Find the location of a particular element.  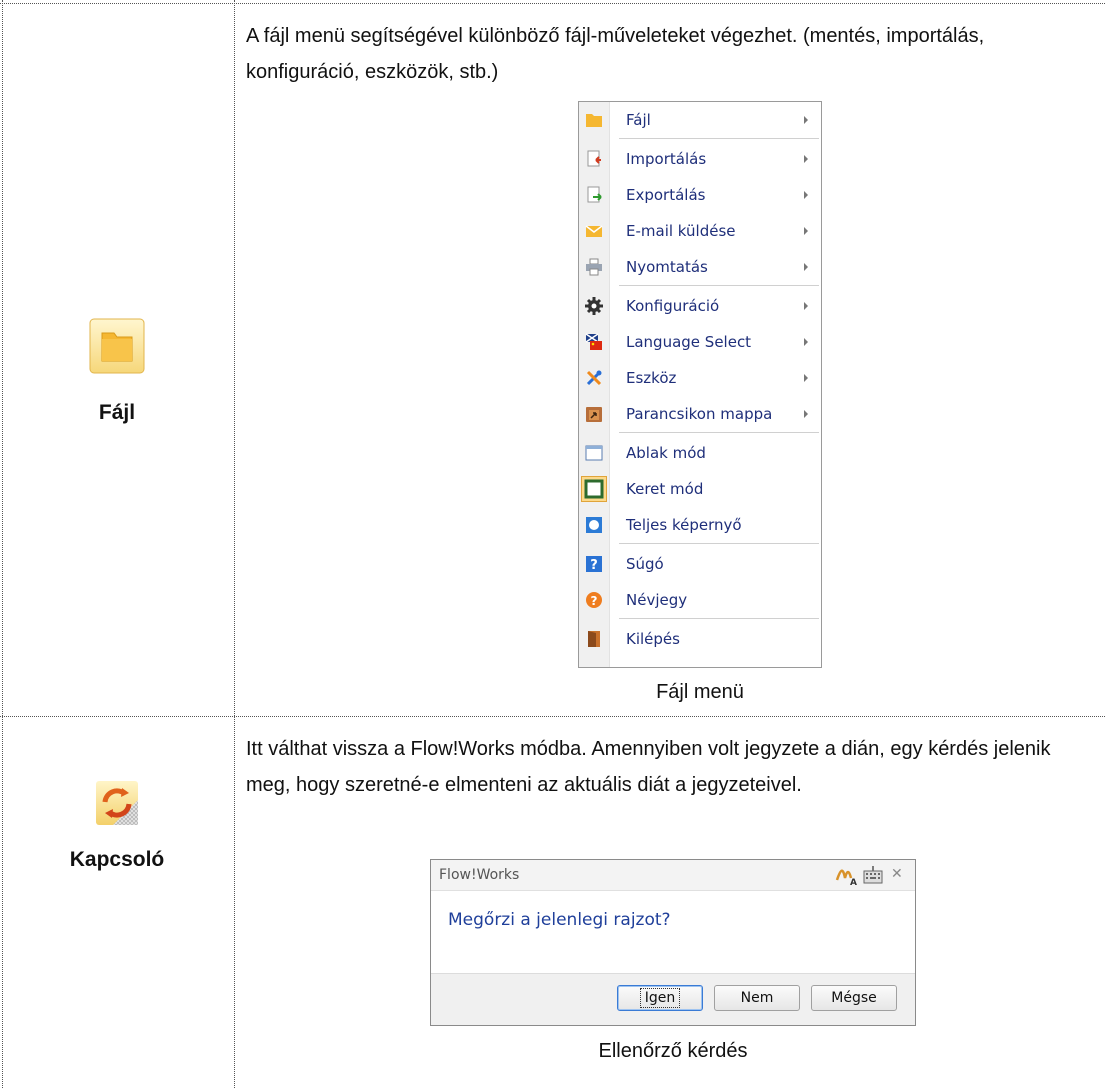

menu-item-configuration: Konfiguráció is located at coordinates (700, 306).